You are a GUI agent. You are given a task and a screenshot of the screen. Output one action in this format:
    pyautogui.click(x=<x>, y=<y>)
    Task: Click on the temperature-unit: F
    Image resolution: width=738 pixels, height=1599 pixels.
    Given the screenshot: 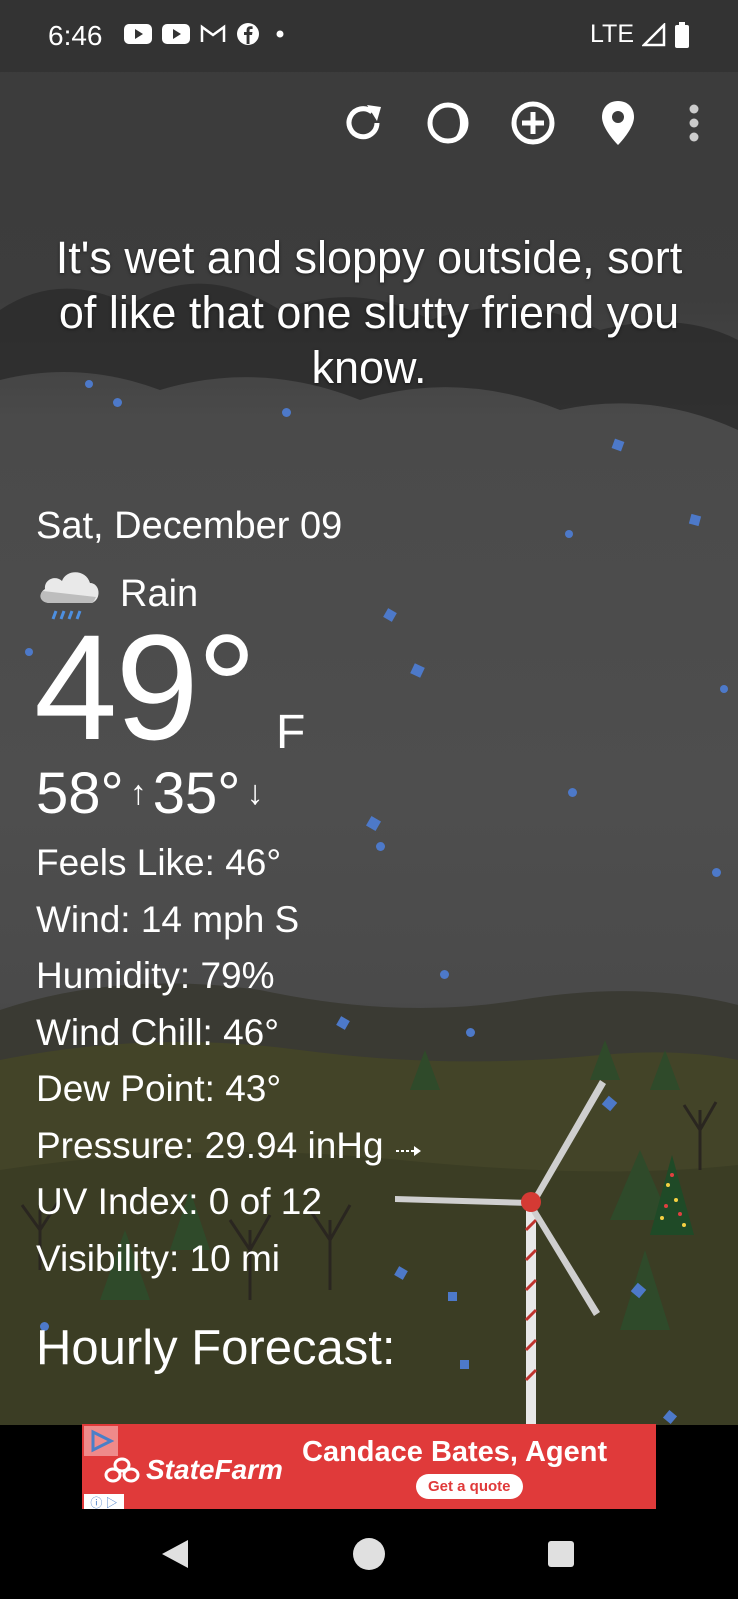 What is the action you would take?
    pyautogui.click(x=291, y=732)
    